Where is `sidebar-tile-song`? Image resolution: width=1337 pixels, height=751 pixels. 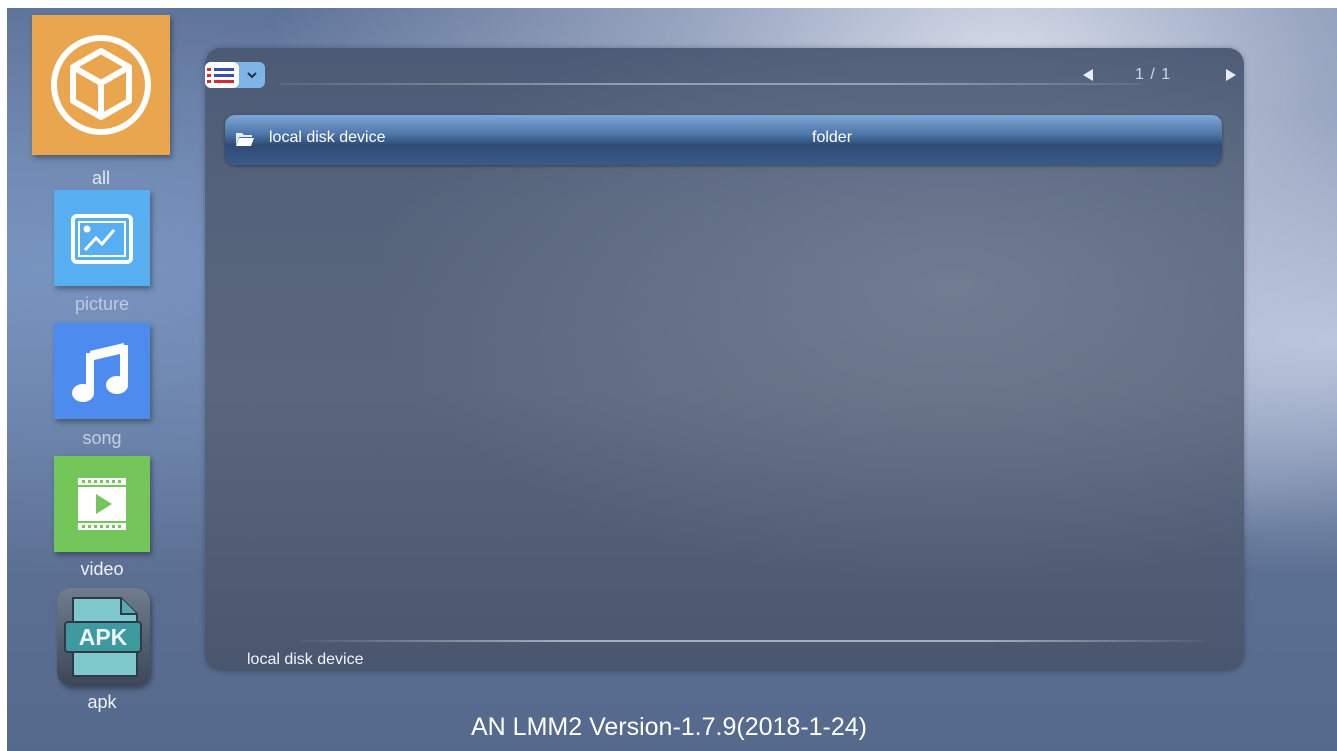 sidebar-tile-song is located at coordinates (102, 371).